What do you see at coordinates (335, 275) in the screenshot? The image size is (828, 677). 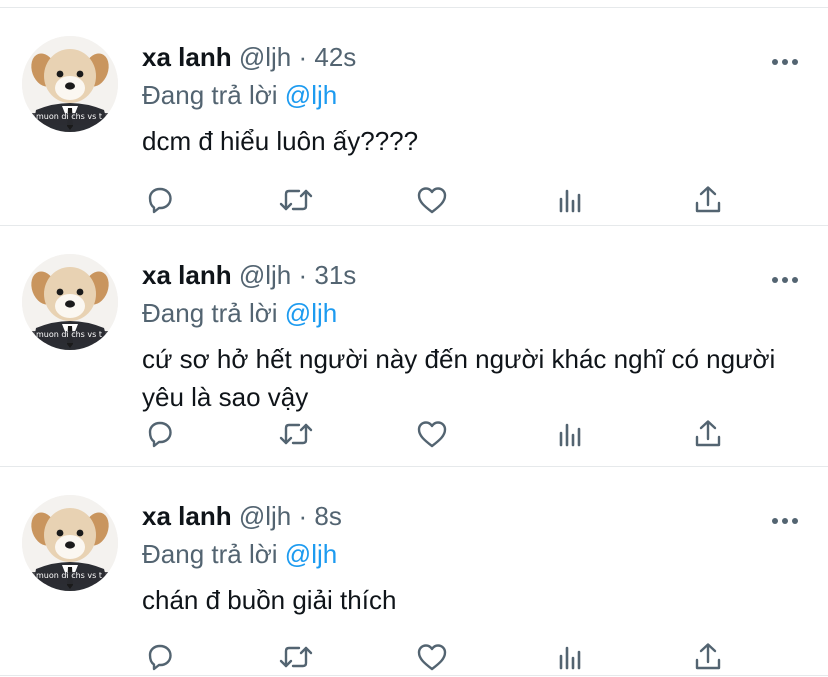 I see `timestamp: 31s` at bounding box center [335, 275].